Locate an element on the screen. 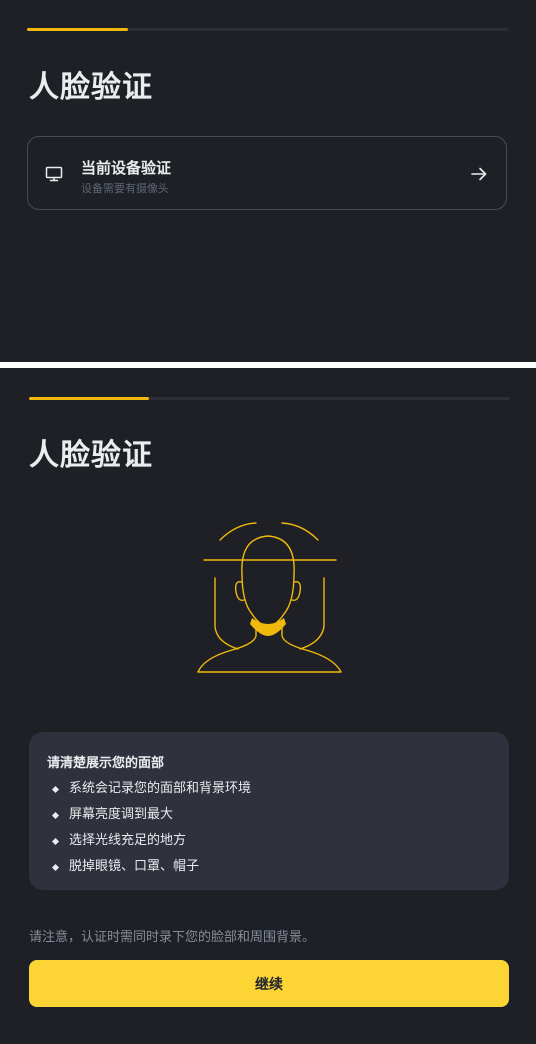 This screenshot has width=536, height=1044. tip-text: 屏幕亮度调到最大 is located at coordinates (121, 814).